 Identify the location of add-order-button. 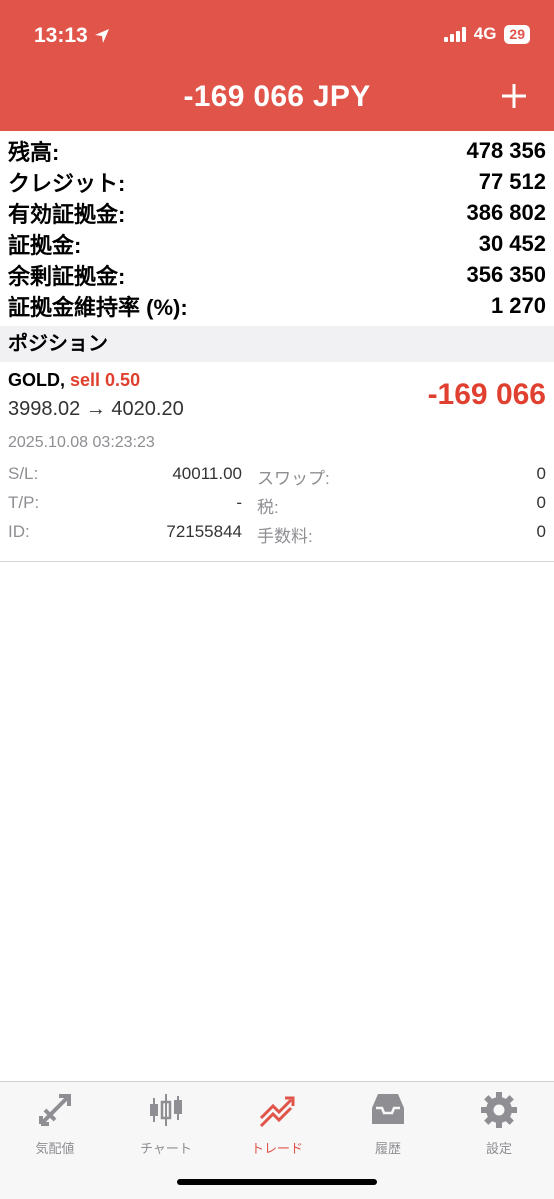
(514, 96).